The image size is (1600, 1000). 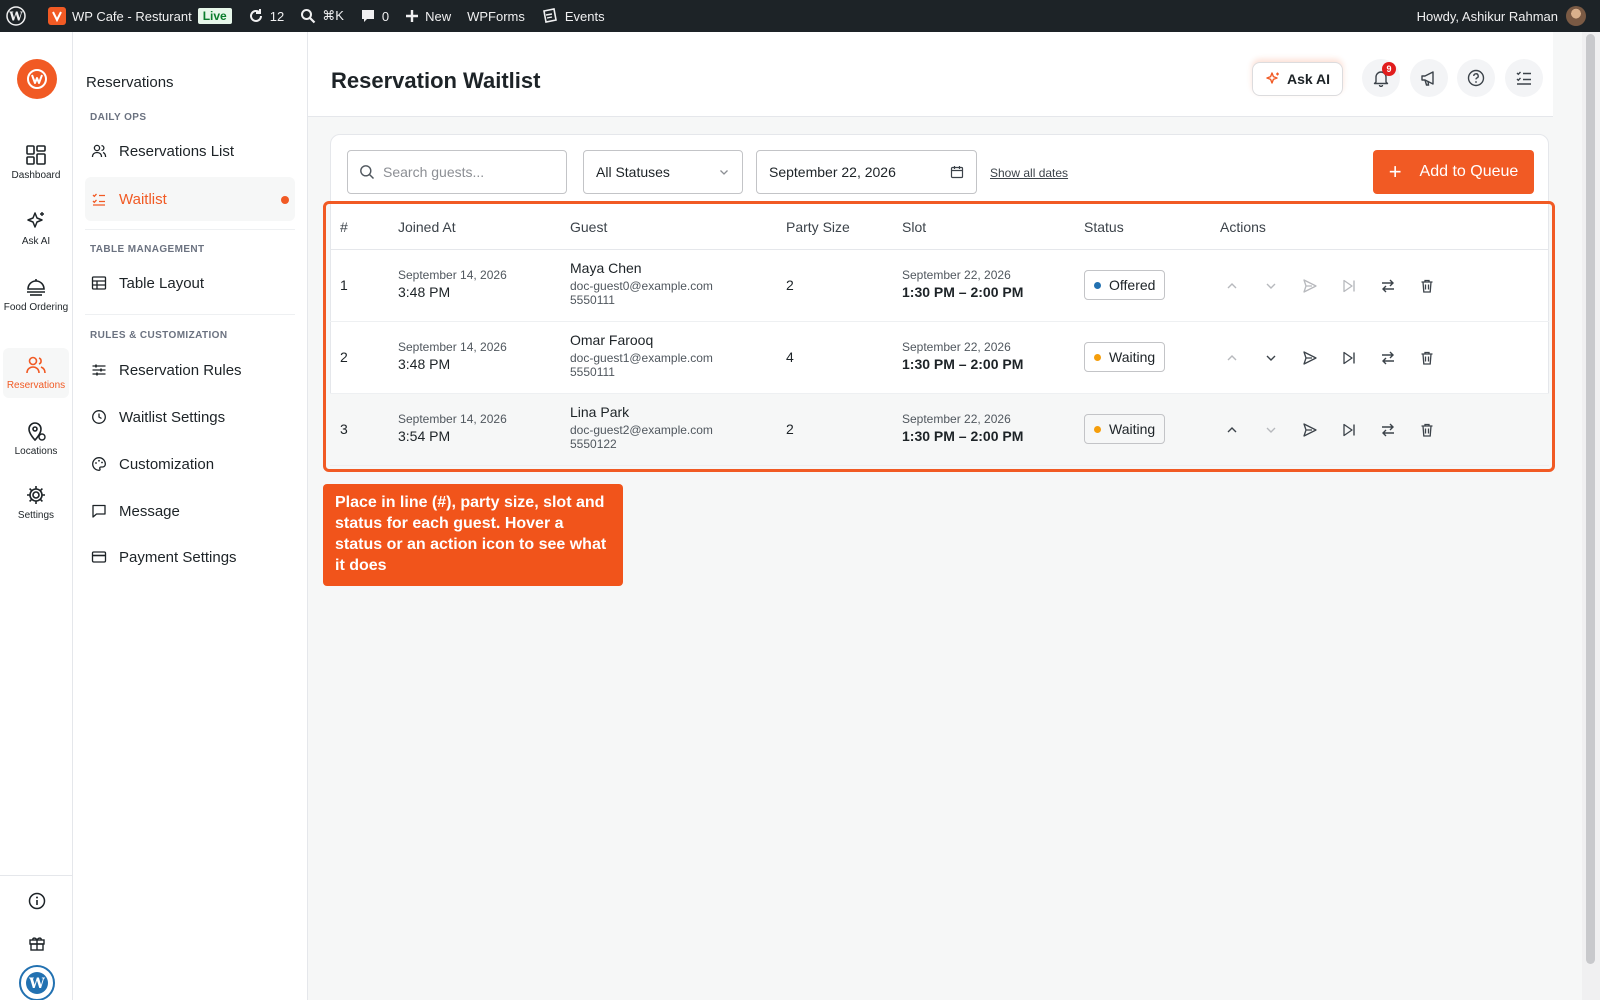 I want to click on party-size: 4, so click(x=790, y=357).